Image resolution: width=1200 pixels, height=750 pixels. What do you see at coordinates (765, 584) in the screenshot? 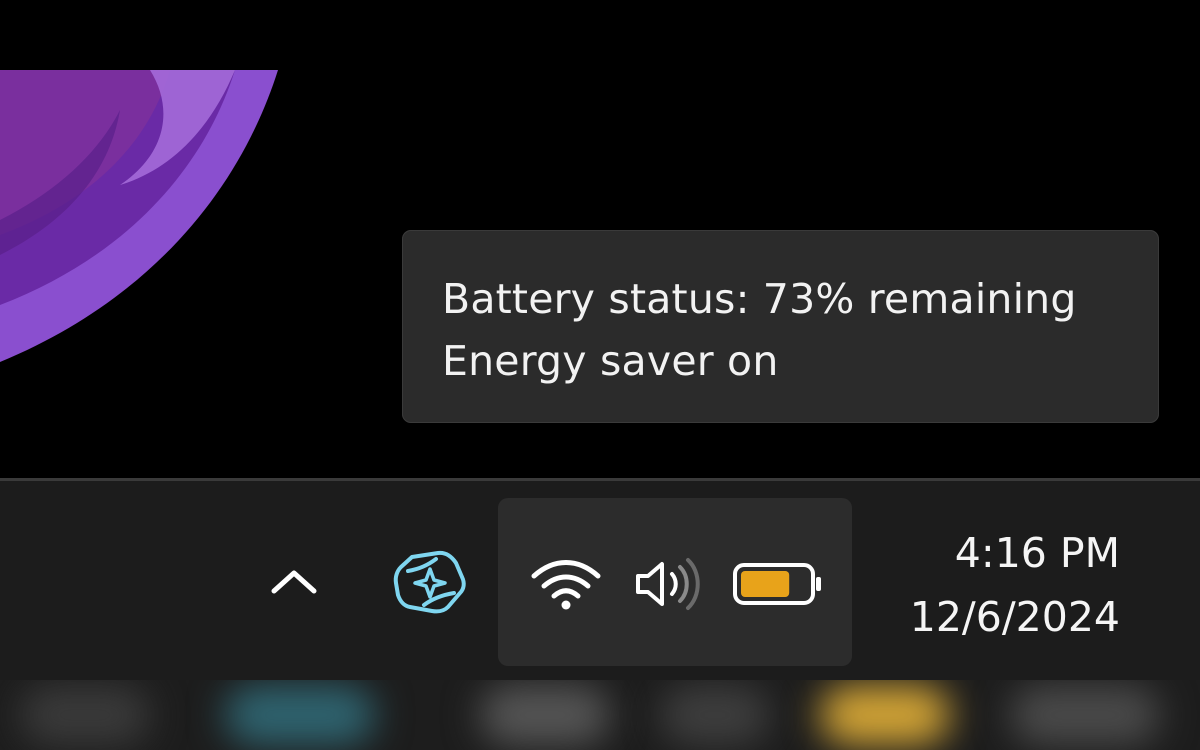
I see `battery-level-fill` at bounding box center [765, 584].